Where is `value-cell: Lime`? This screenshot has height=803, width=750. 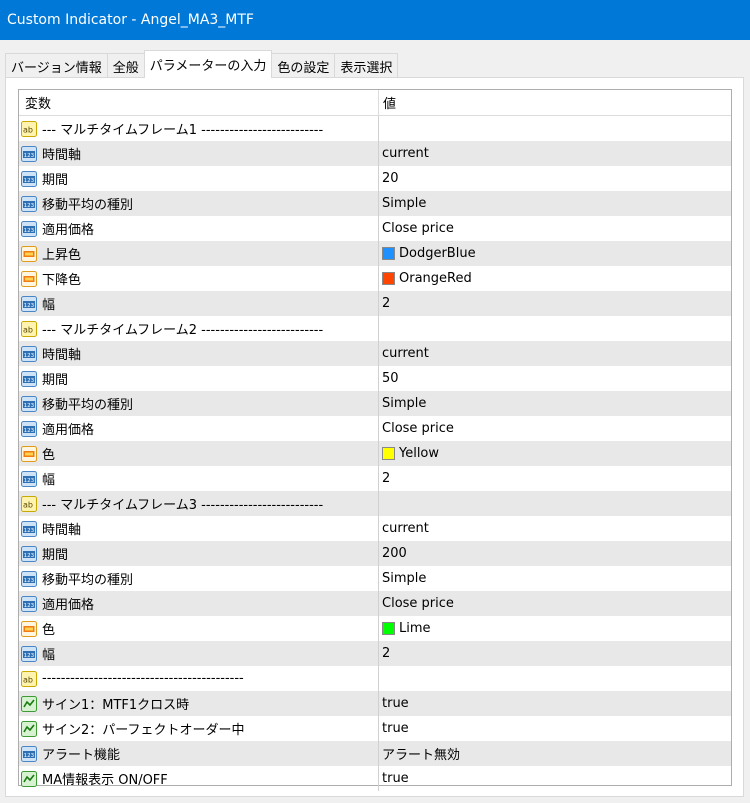
value-cell: Lime is located at coordinates (555, 628).